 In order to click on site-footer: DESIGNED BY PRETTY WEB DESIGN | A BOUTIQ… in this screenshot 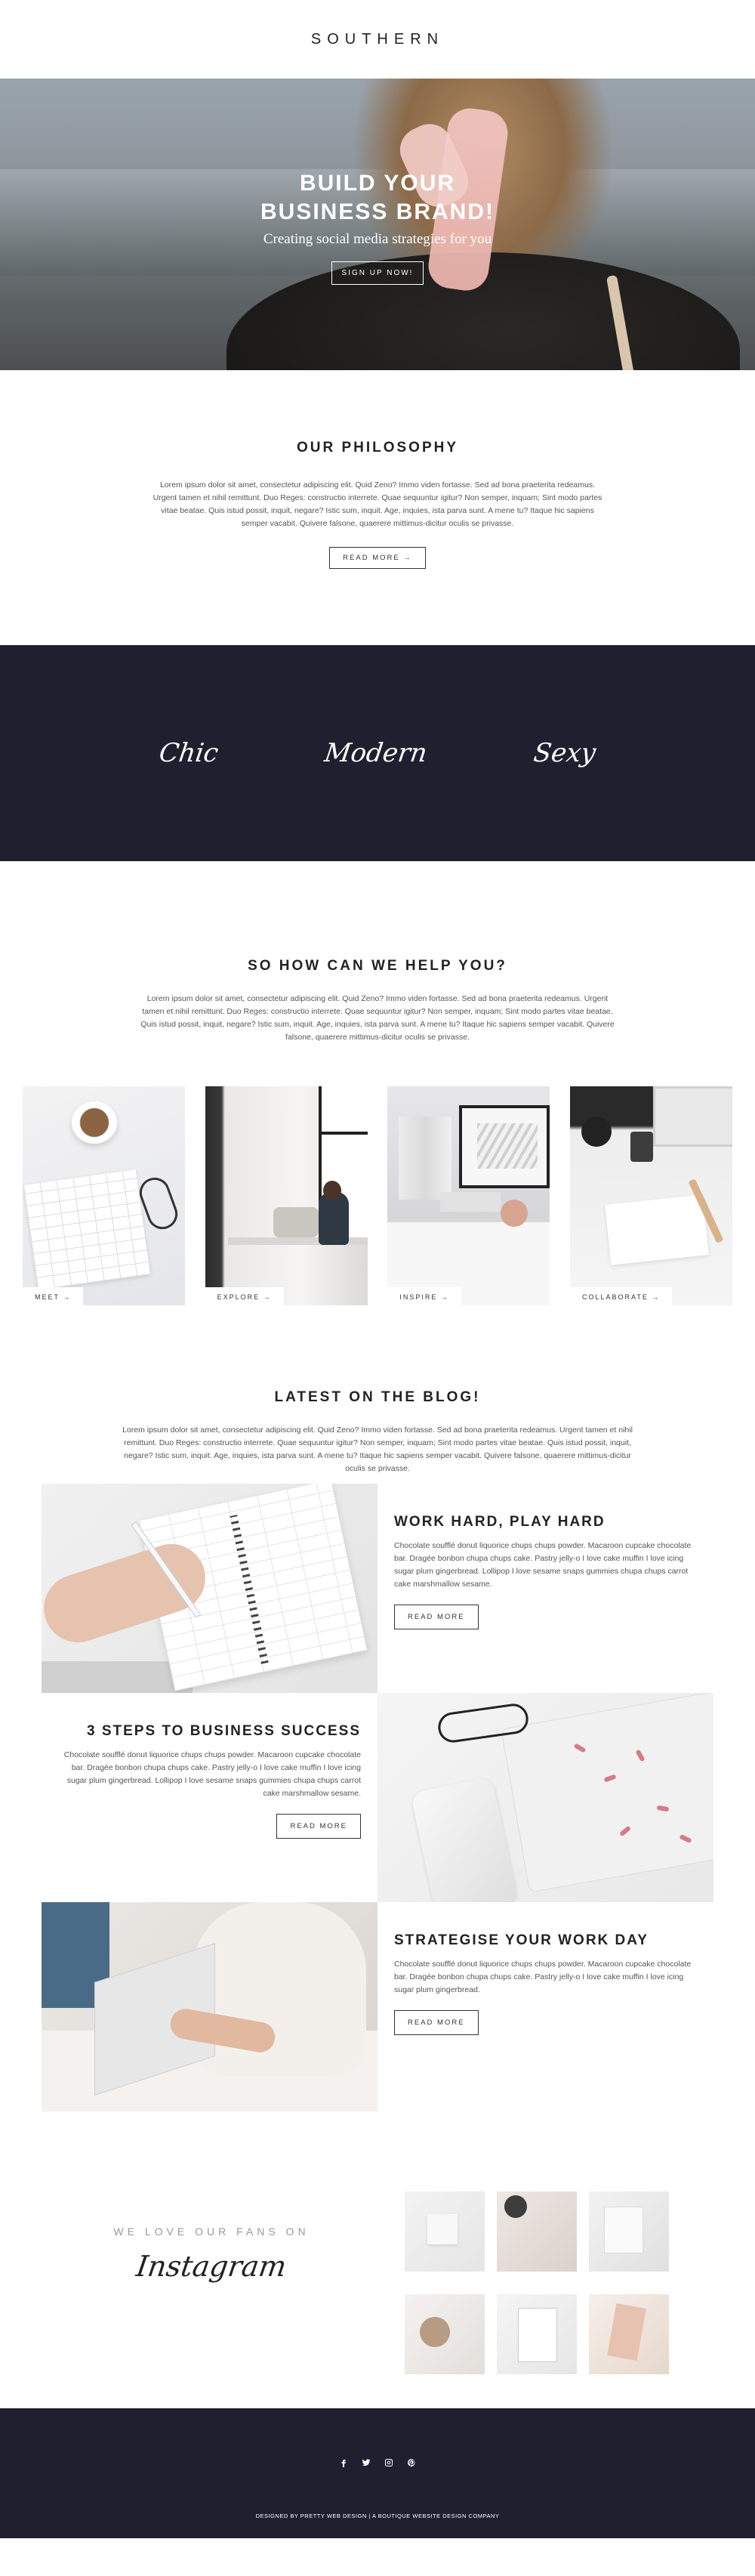, I will do `click(378, 2473)`.